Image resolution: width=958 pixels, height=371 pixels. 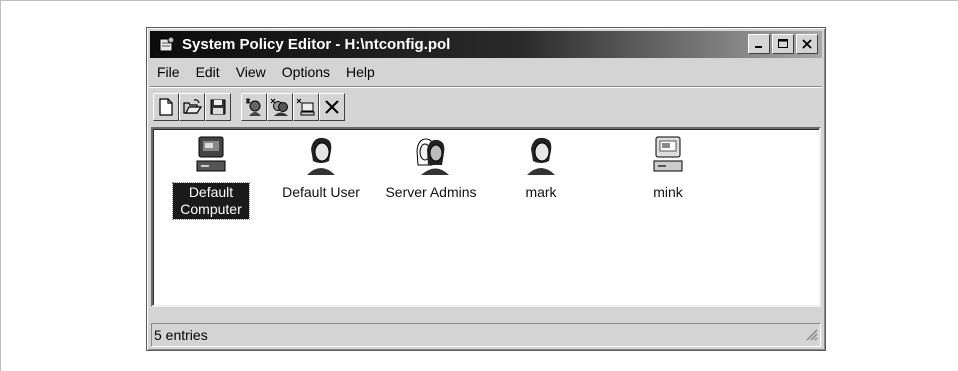 I want to click on remove-x-icon, so click(x=332, y=107).